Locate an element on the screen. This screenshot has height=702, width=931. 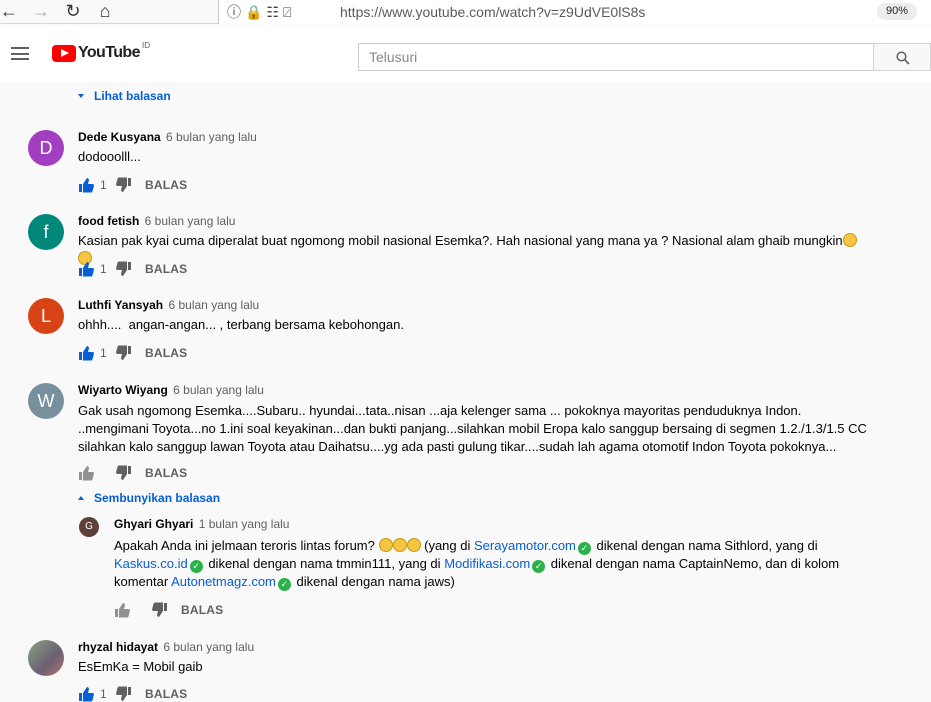
link: Kaskus.co.id is located at coordinates (151, 563).